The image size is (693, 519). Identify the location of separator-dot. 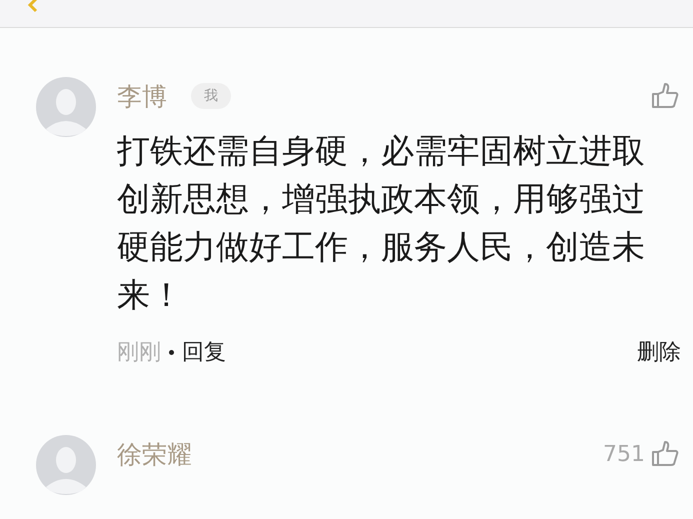
(171, 352).